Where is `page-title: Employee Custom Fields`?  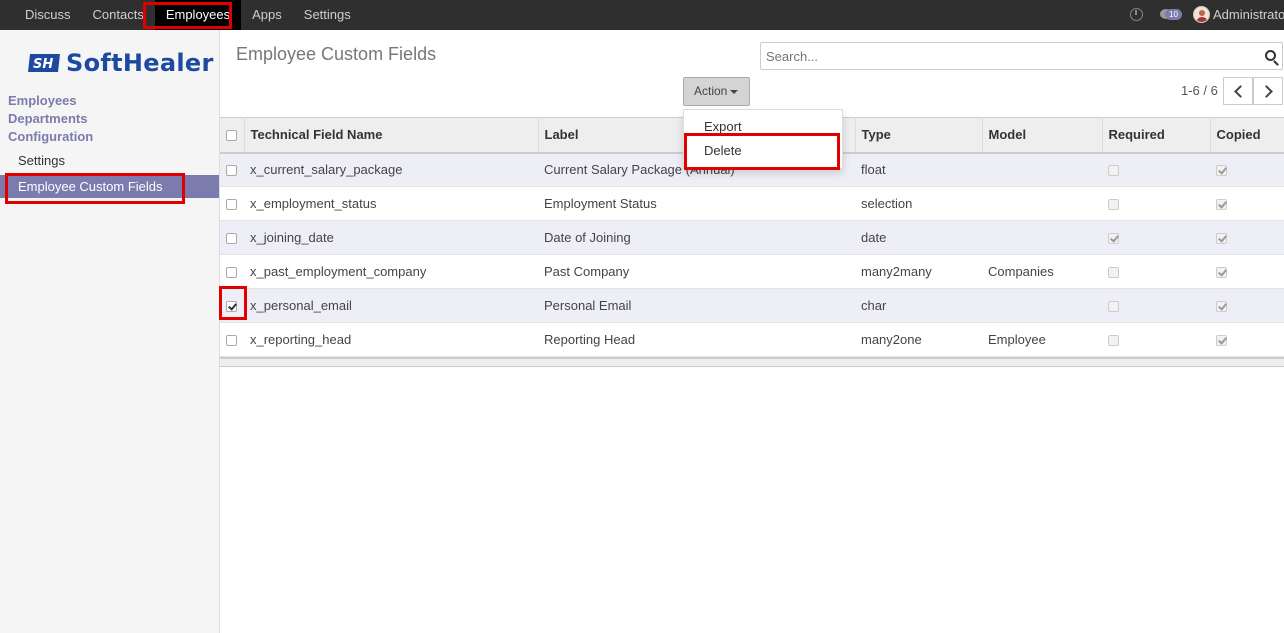 page-title: Employee Custom Fields is located at coordinates (336, 54).